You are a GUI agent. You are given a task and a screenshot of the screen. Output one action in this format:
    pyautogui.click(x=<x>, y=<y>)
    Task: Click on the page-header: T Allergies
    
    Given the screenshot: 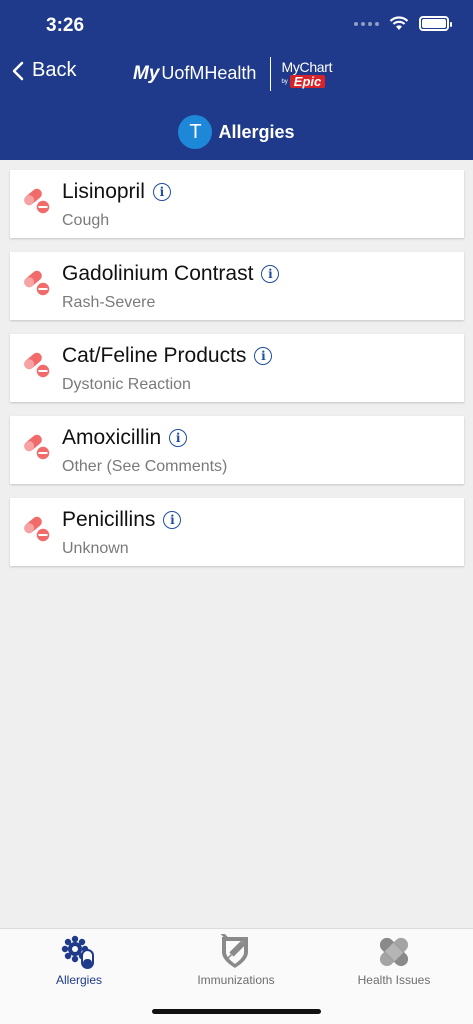 What is the action you would take?
    pyautogui.click(x=236, y=132)
    